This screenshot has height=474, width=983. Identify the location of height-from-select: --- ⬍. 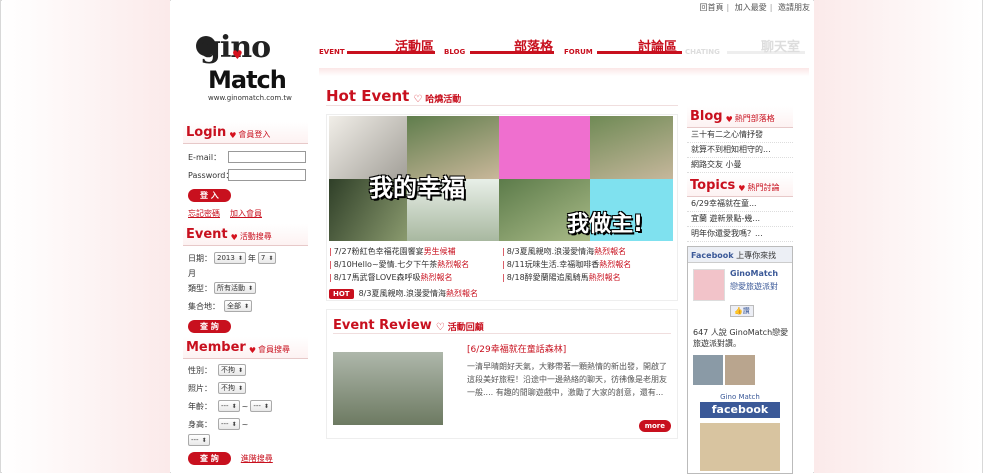
(229, 424).